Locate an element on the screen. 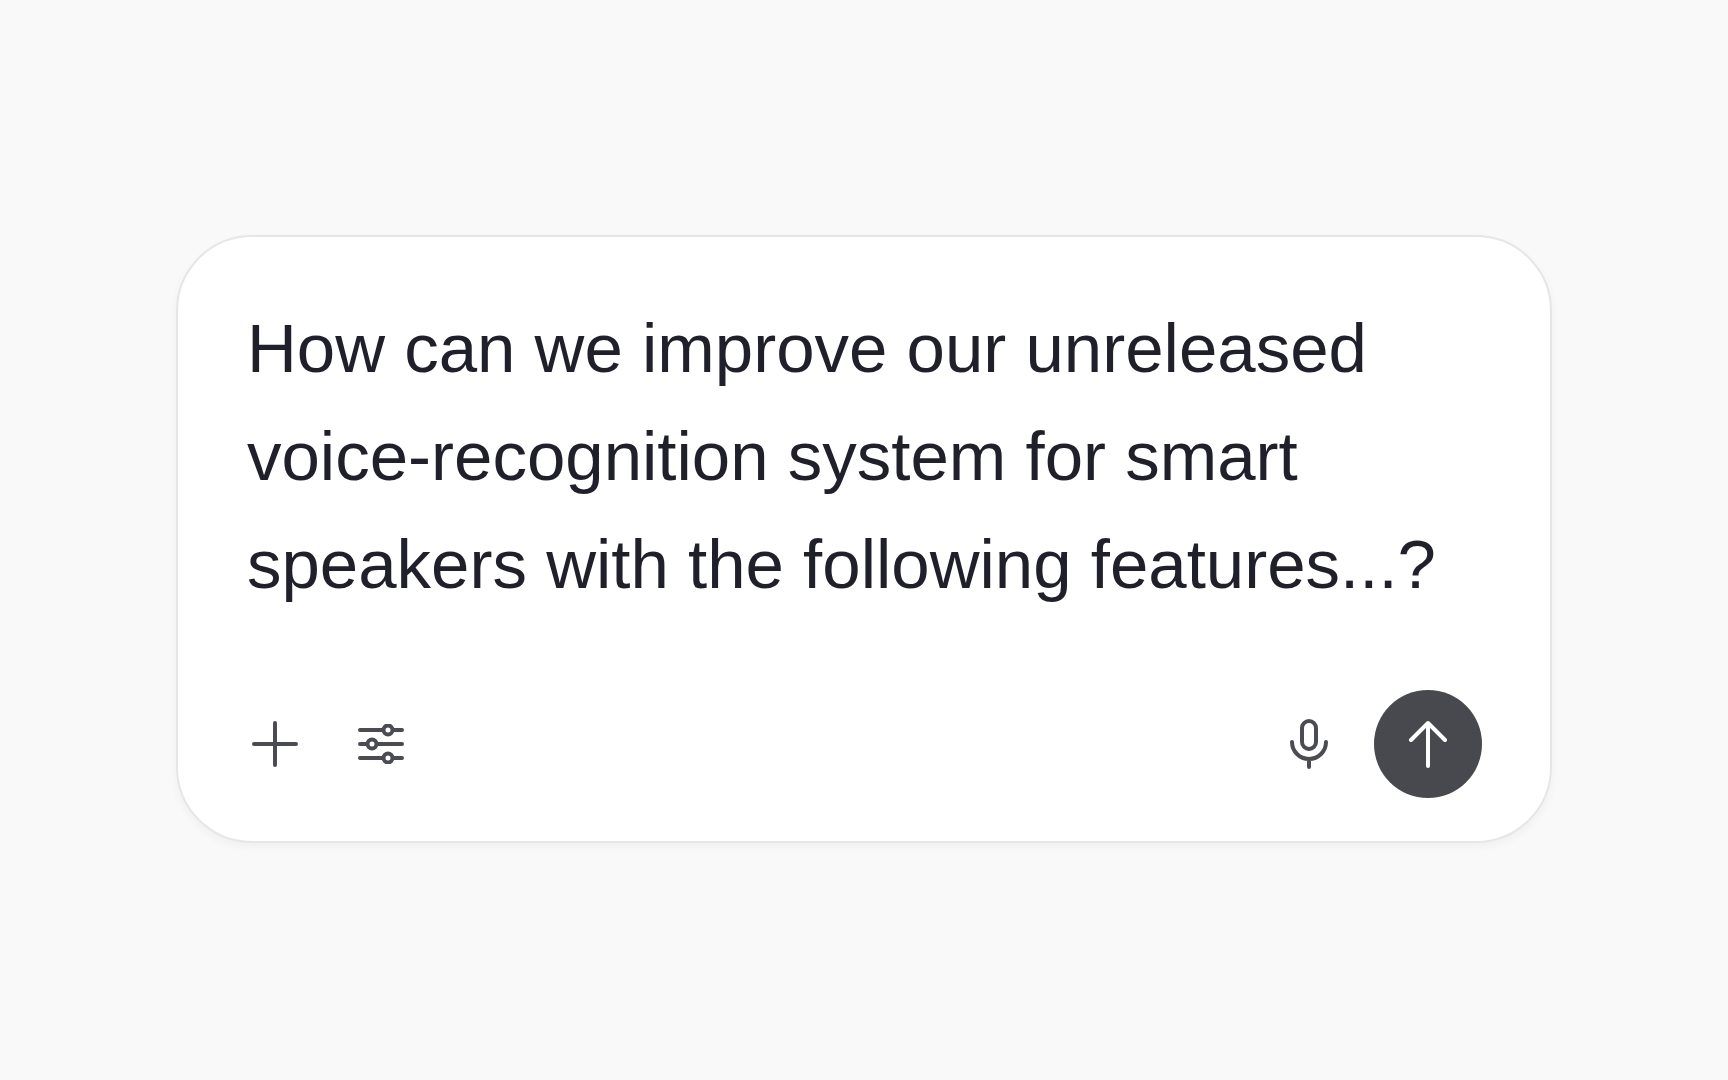 Image resolution: width=1728 pixels, height=1080 pixels. add-button is located at coordinates (275, 744).